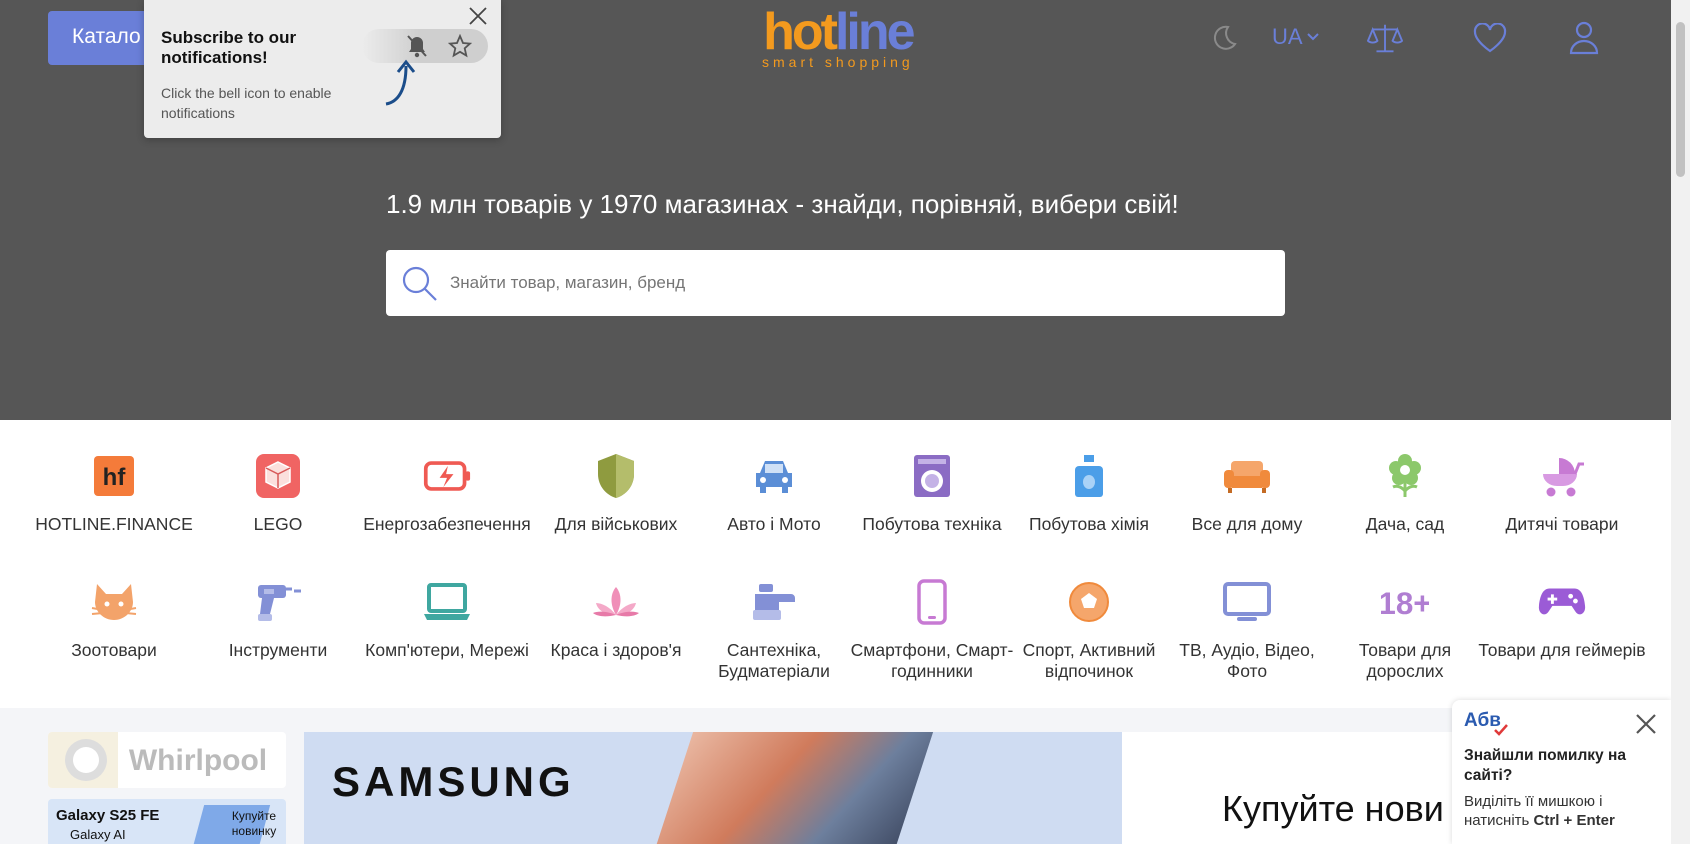  I want to click on category-household-chem: Побутова хімія, so click(1089, 493).